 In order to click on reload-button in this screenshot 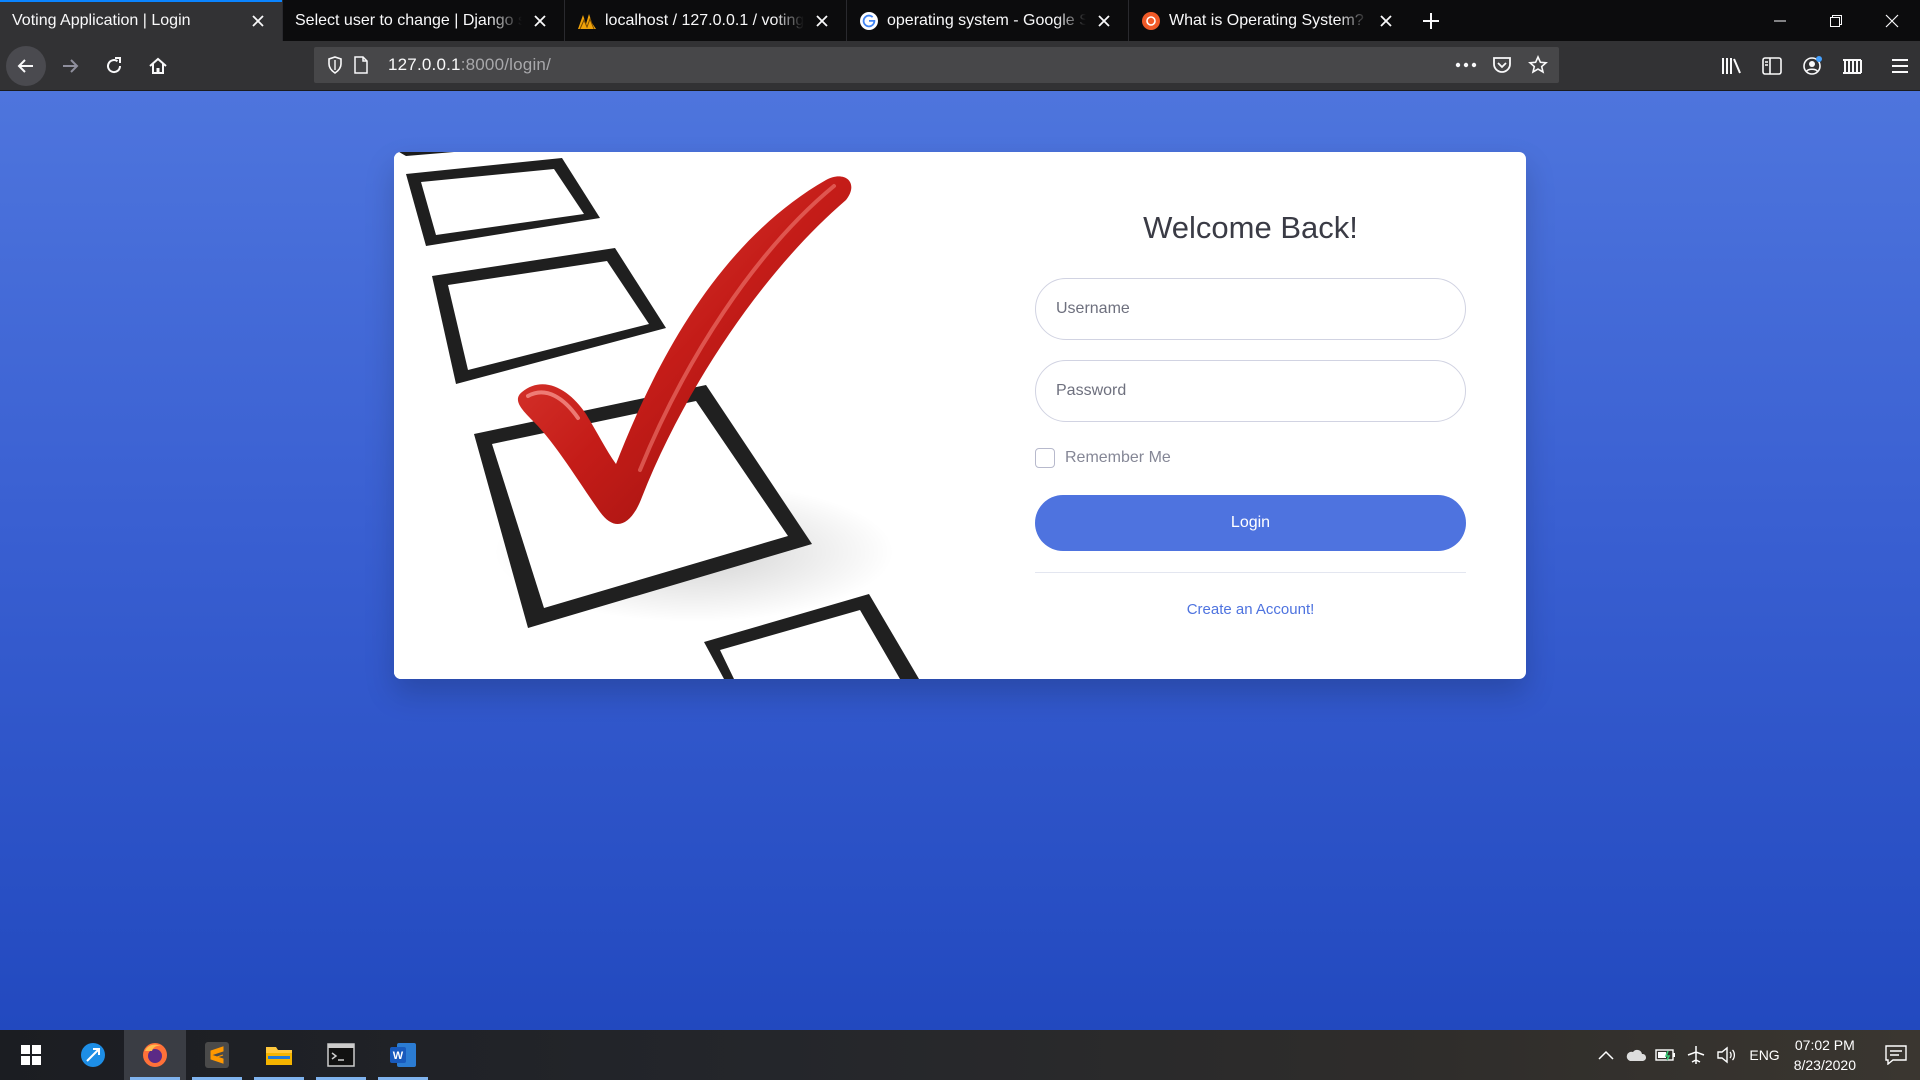, I will do `click(114, 66)`.